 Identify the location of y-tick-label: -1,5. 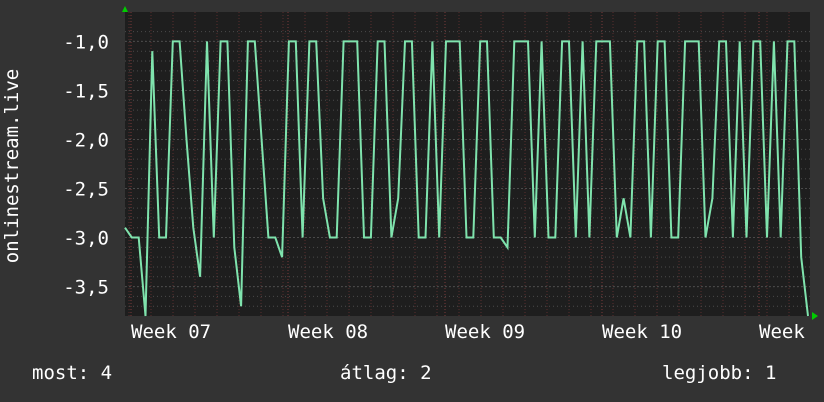
(86, 91).